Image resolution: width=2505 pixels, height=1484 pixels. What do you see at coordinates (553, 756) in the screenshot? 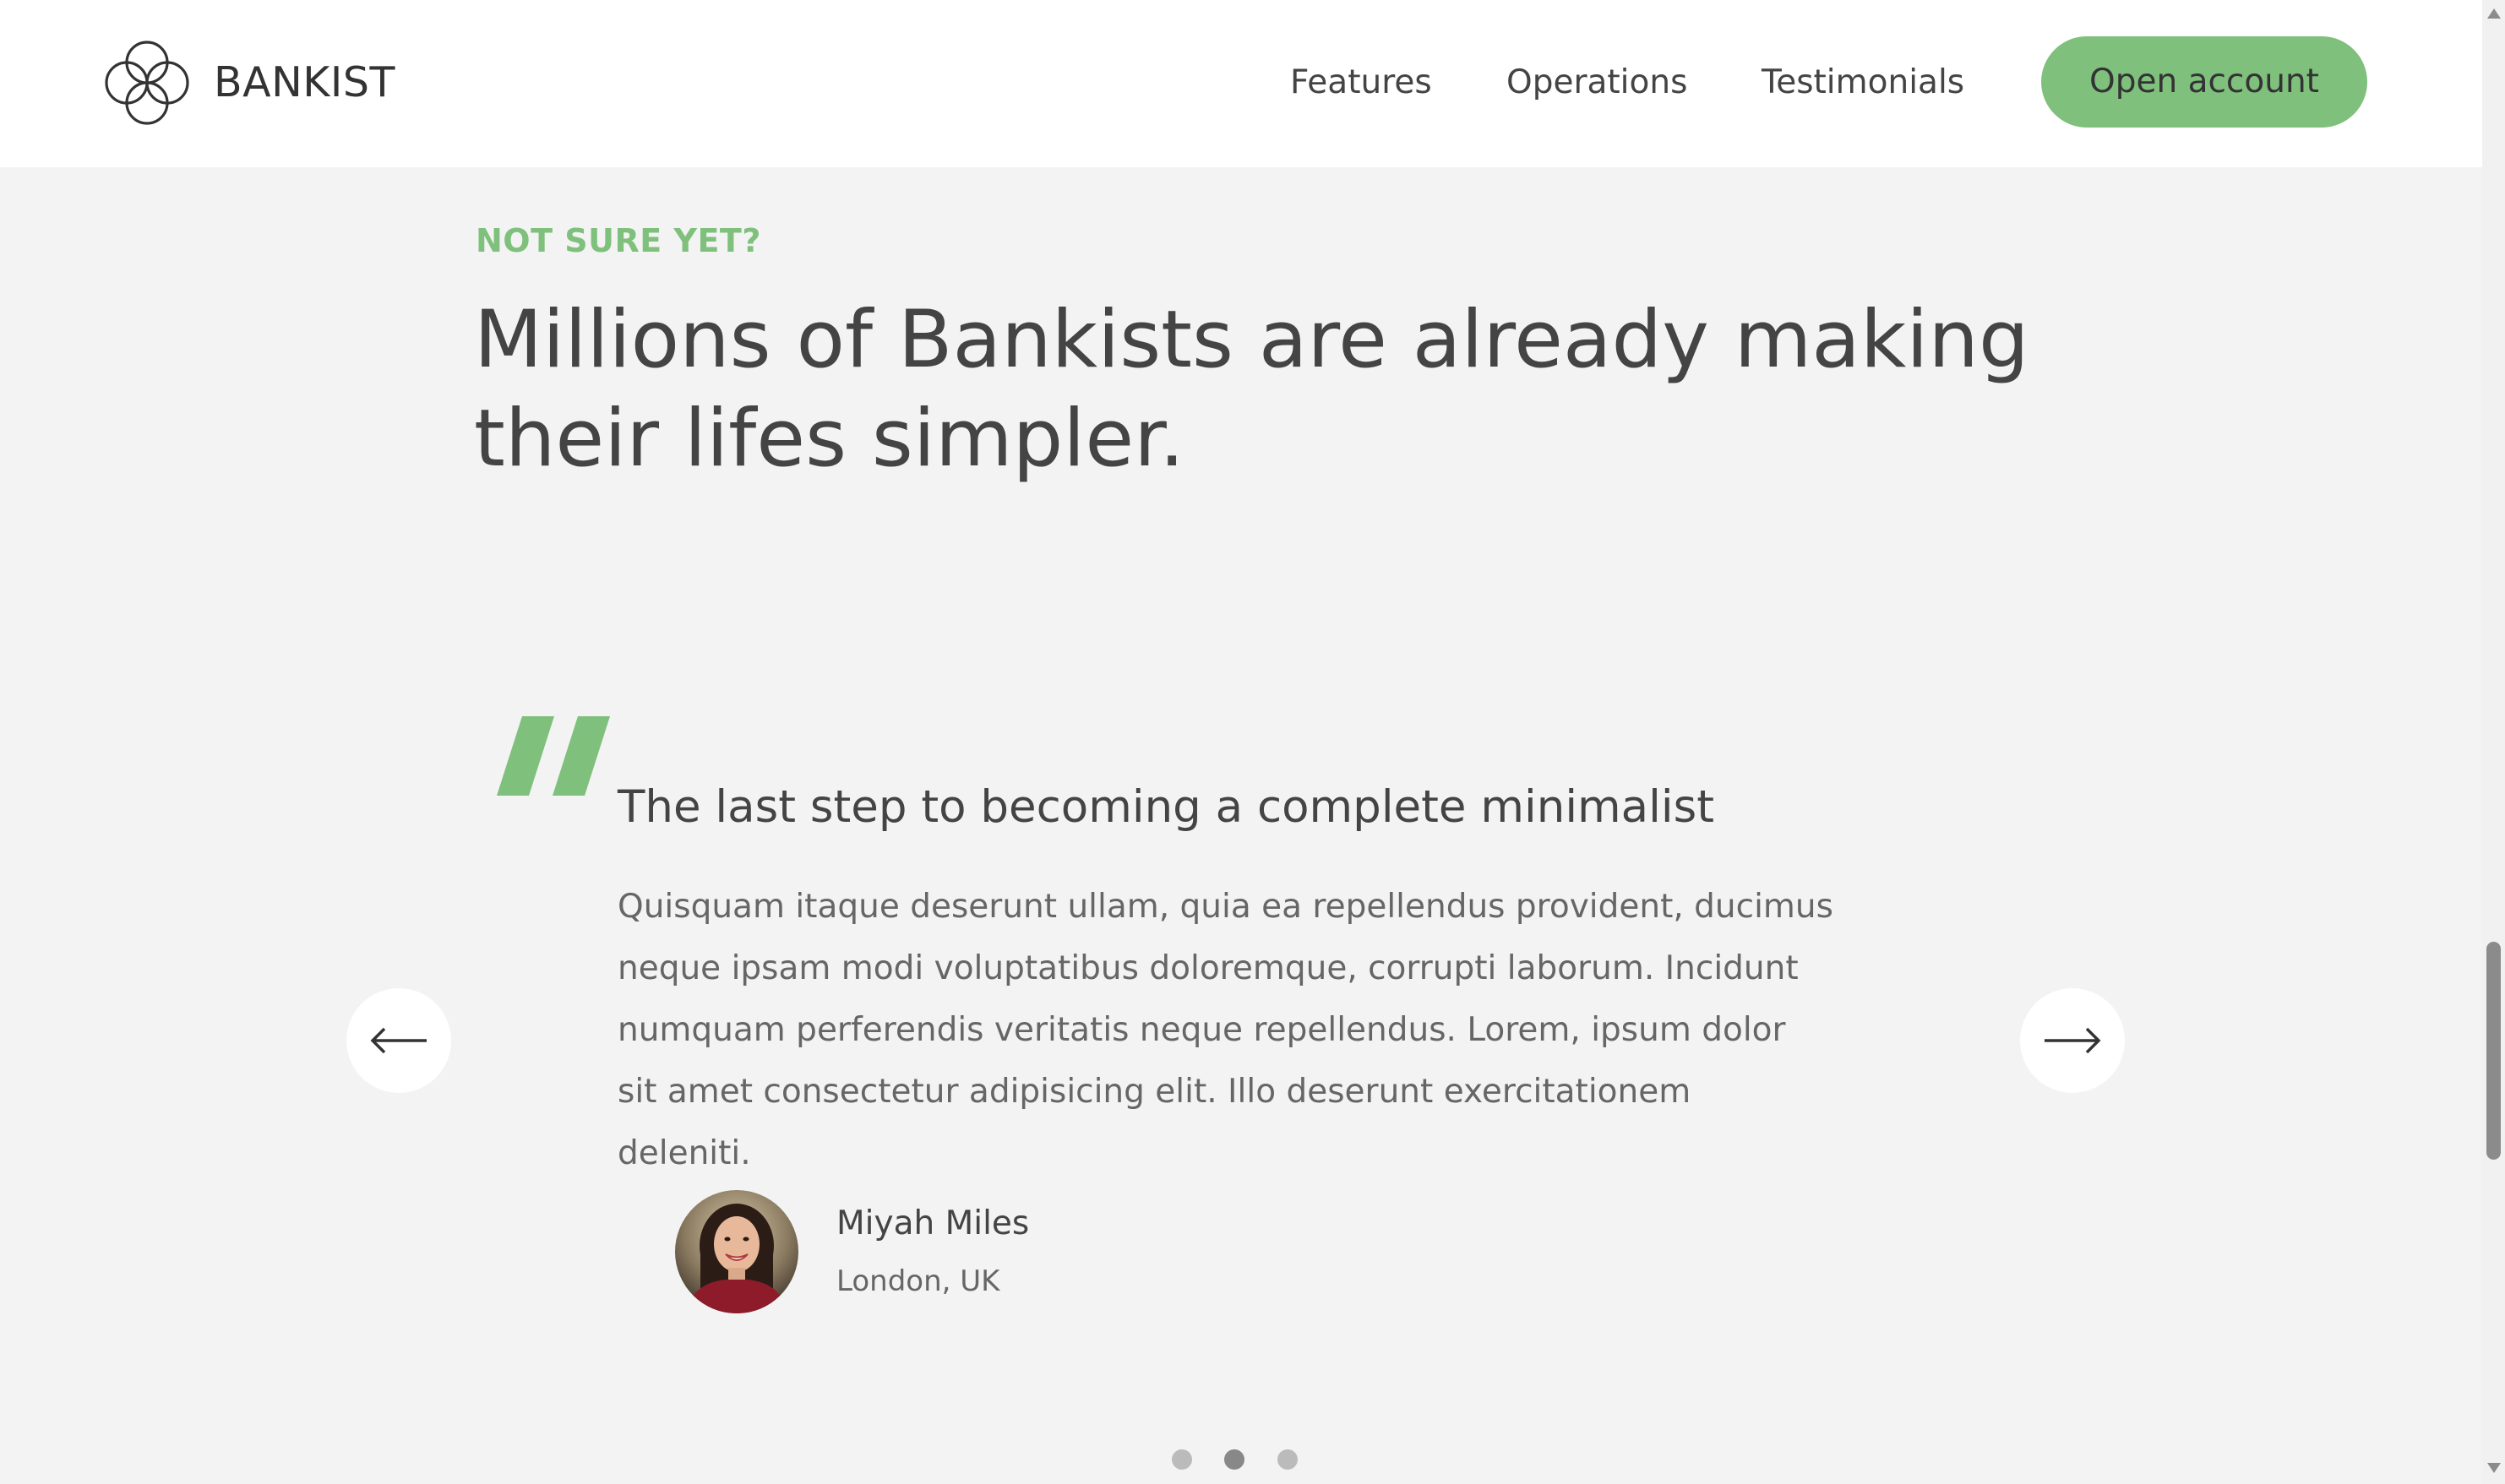
I see `quote-mark-icon` at bounding box center [553, 756].